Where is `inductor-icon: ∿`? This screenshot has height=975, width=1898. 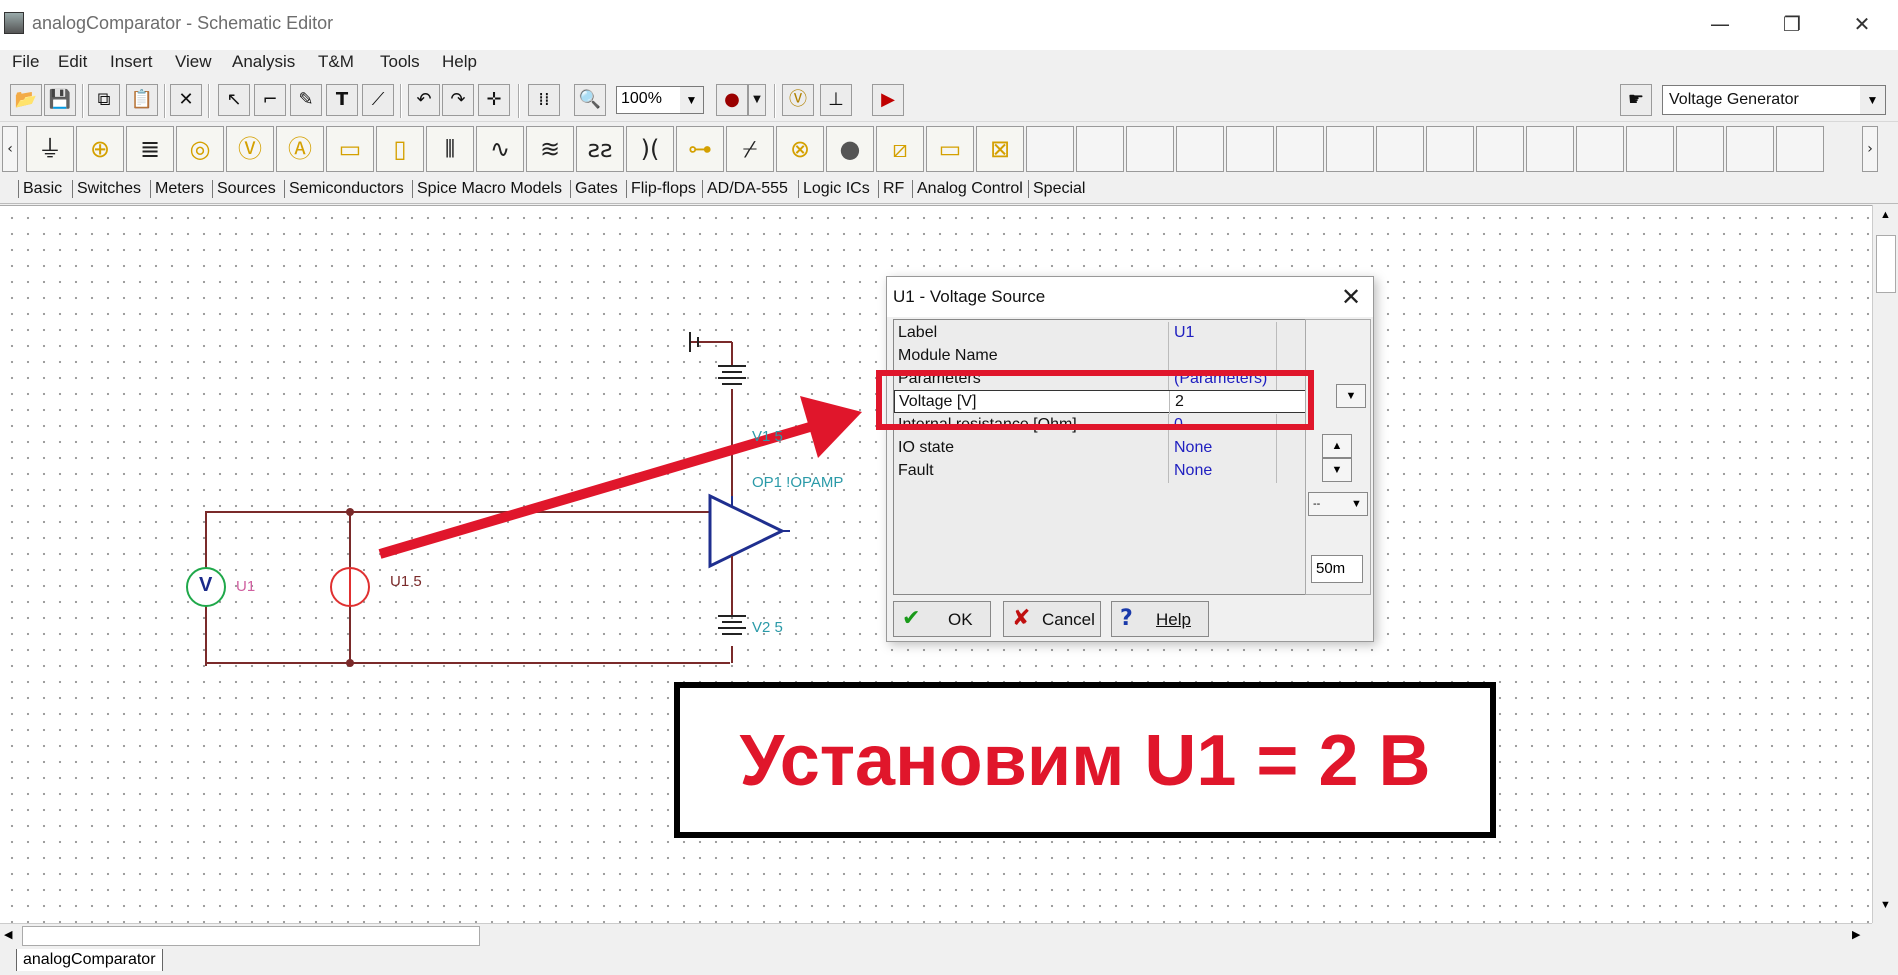
inductor-icon: ∿ is located at coordinates (500, 149).